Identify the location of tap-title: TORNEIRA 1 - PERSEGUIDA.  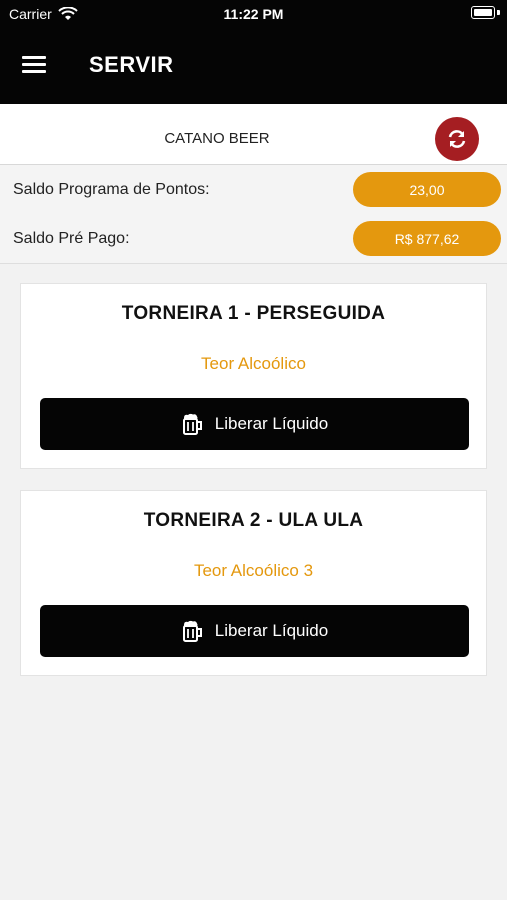
(253, 313).